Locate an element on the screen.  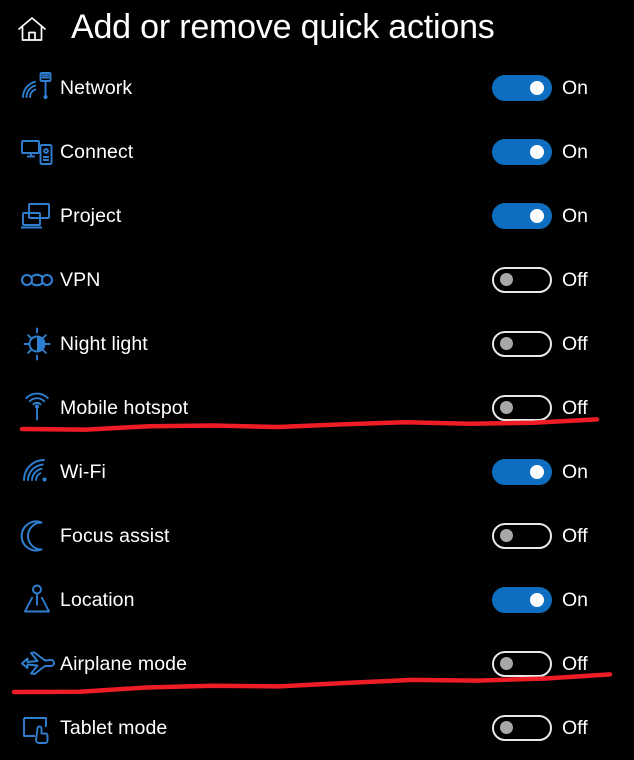
quick-action-row-vpn: VPN Off is located at coordinates (317, 280).